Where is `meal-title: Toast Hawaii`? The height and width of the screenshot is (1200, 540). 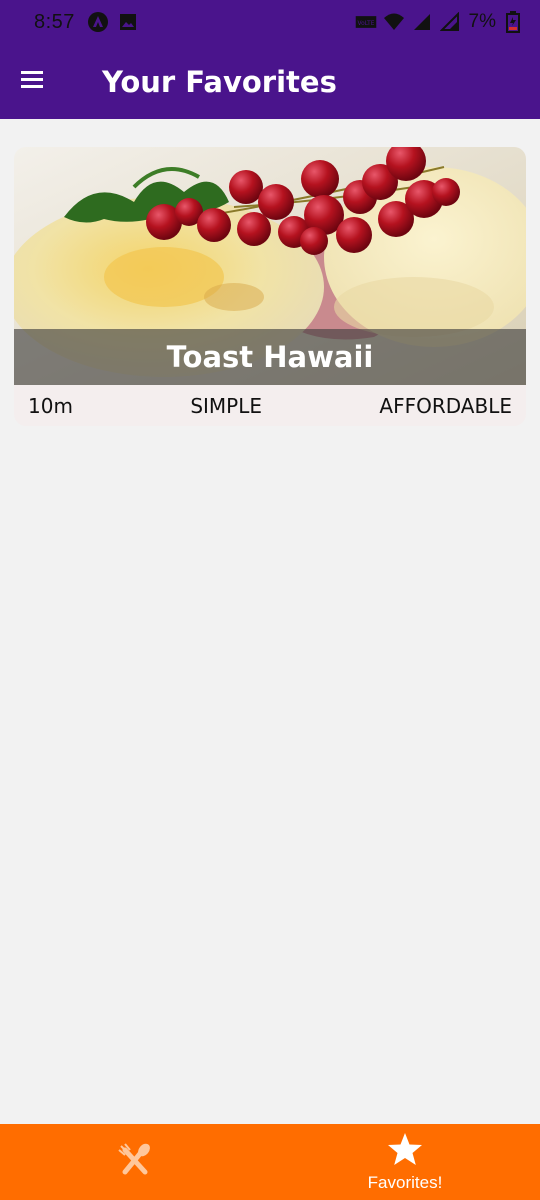
meal-title: Toast Hawaii is located at coordinates (270, 357).